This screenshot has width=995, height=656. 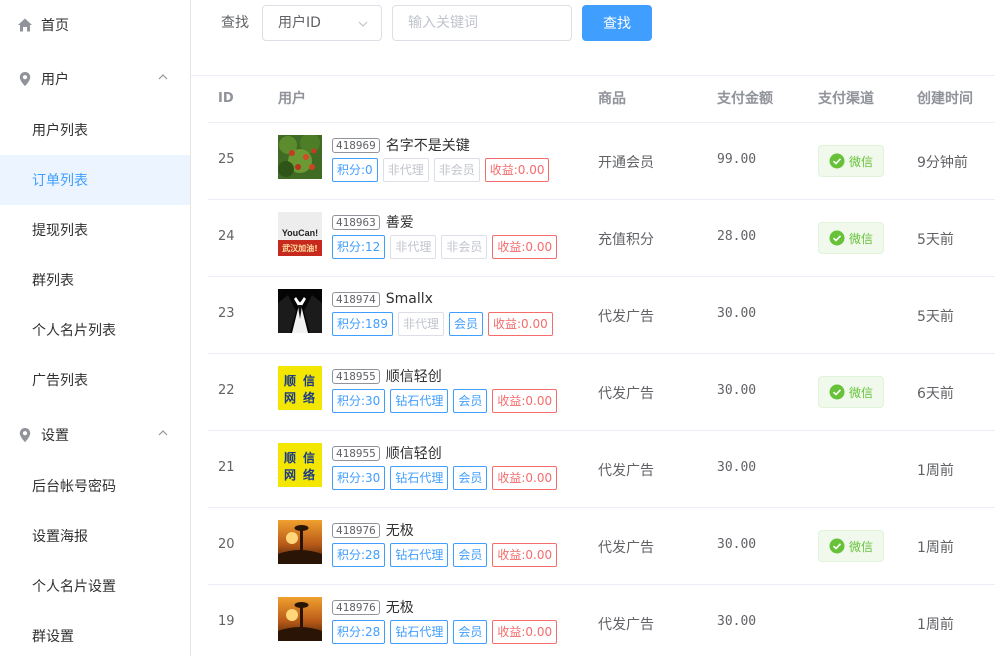 I want to click on header-channel: 支付渠道, so click(x=846, y=99).